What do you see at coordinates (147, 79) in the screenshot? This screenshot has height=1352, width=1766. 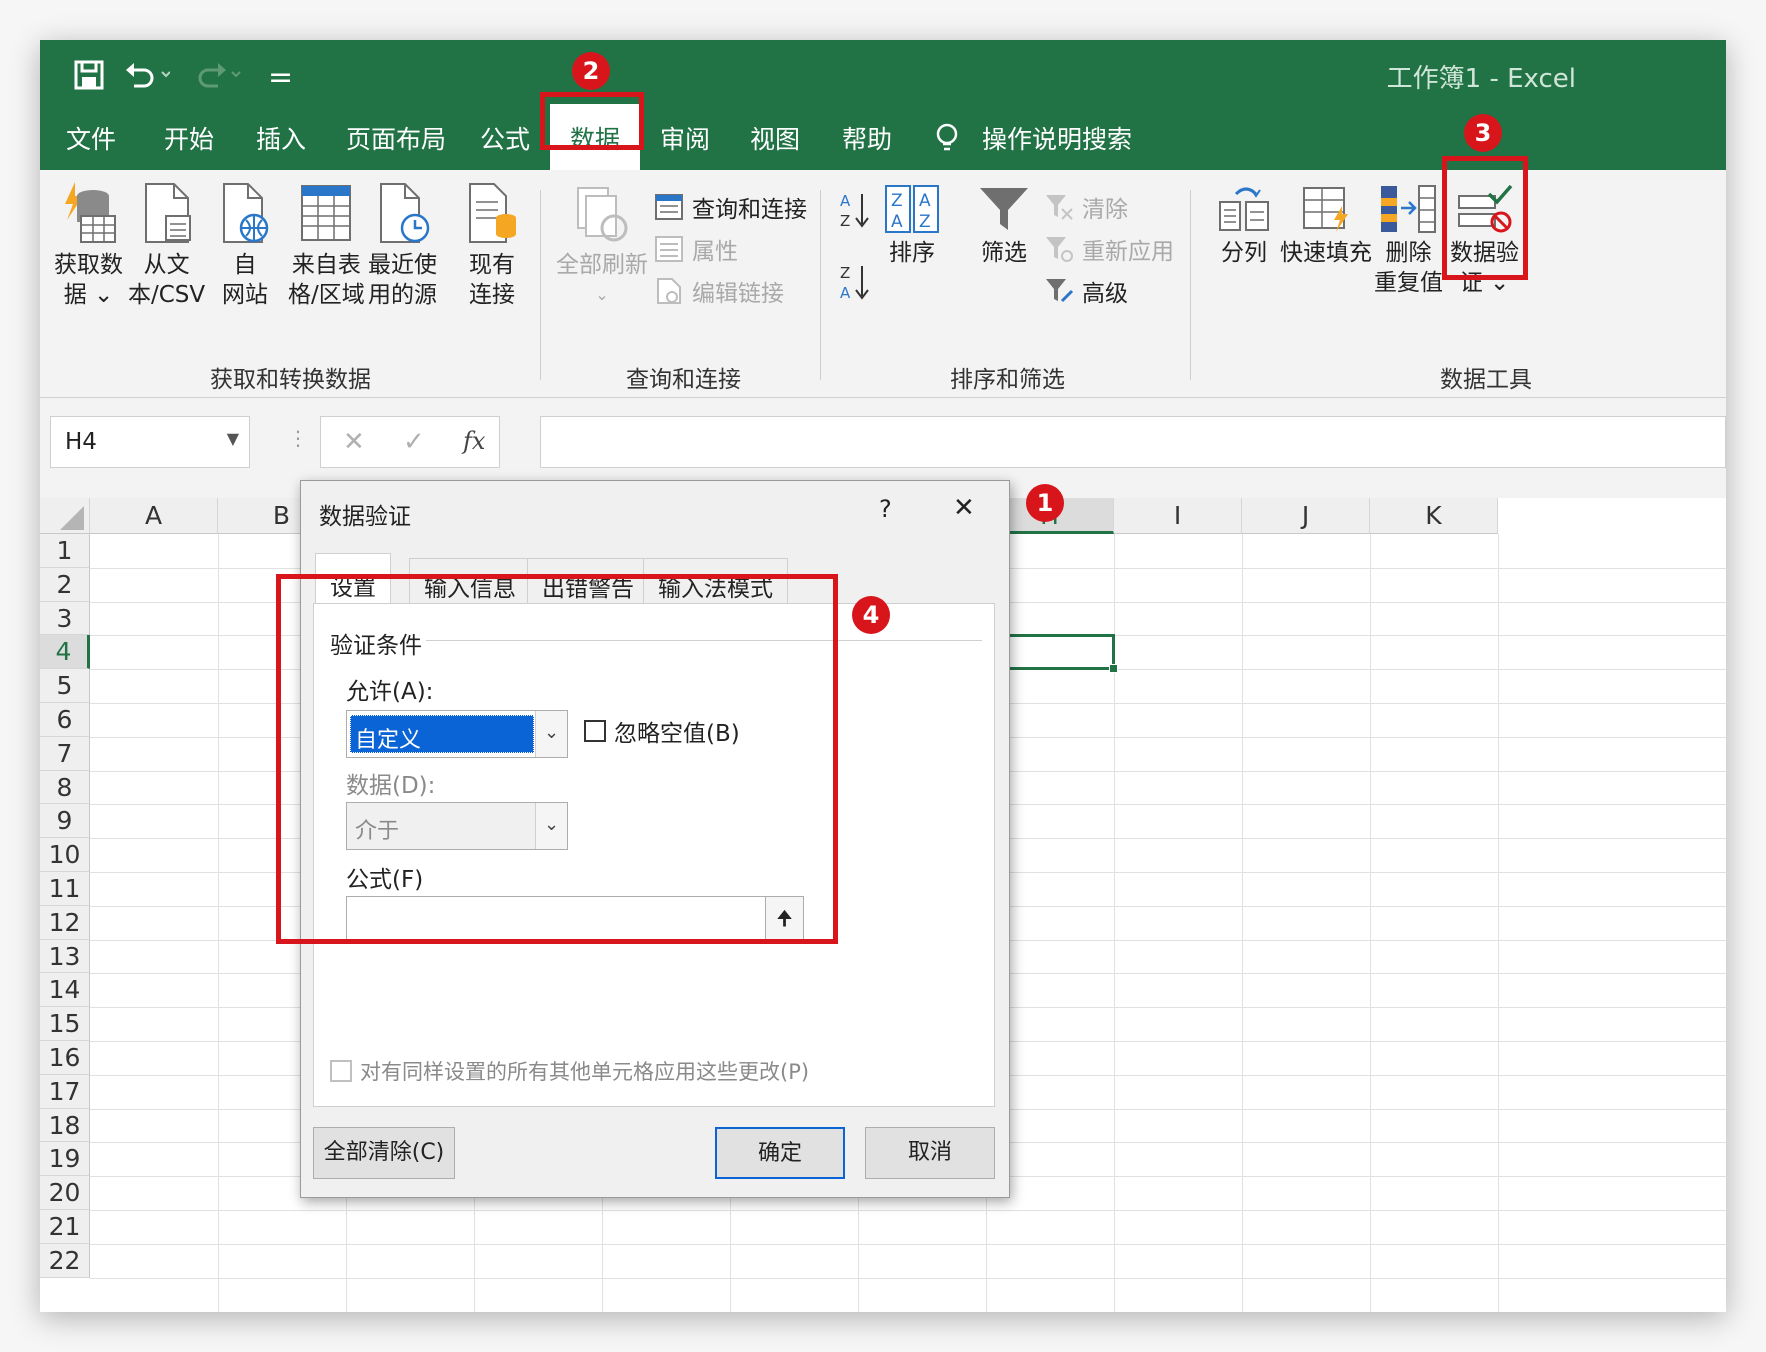 I see `undo-icon` at bounding box center [147, 79].